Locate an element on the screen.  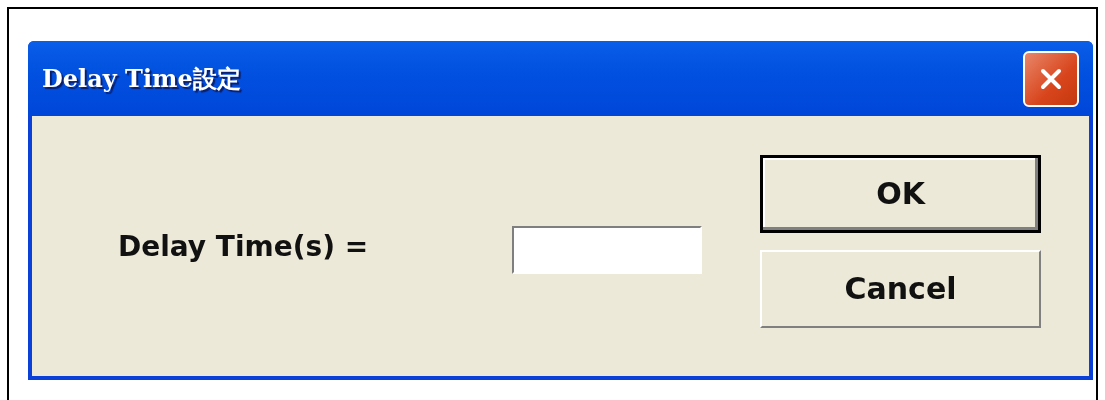
dialog-button: Cancel is located at coordinates (900, 288).